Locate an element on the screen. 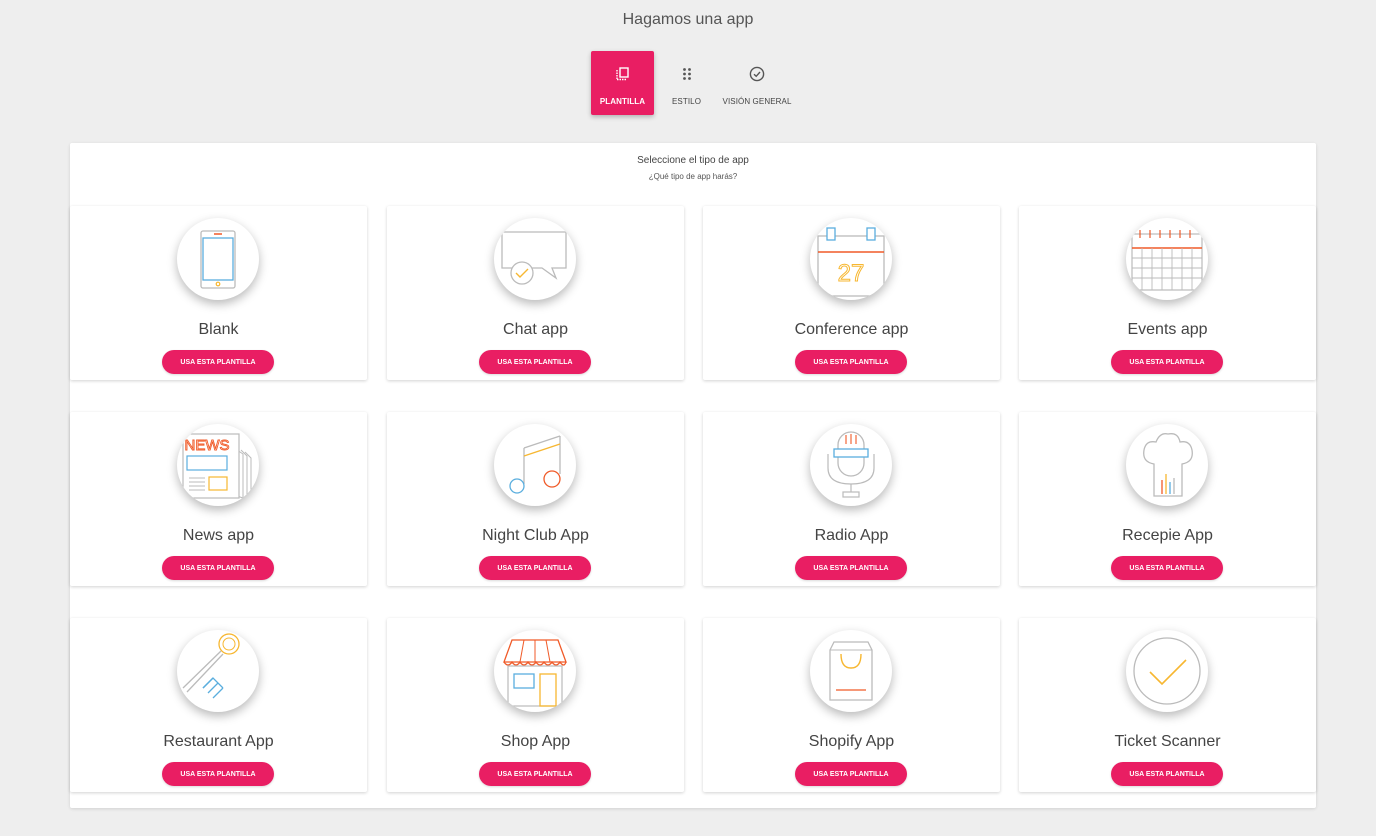  template-card-shopify: Shopify App USA ESTA PLANTILLA is located at coordinates (851, 705).